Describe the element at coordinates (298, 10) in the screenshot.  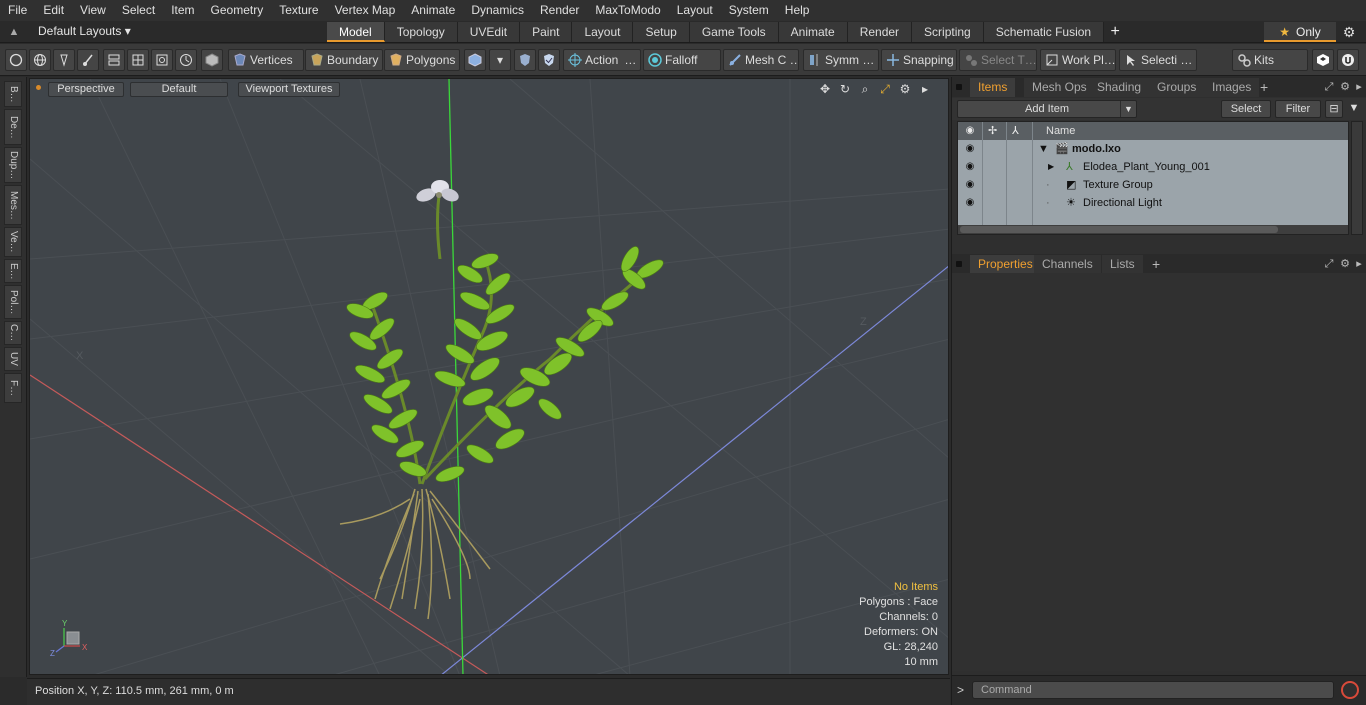
I see `menu-texture: Texture` at that location.